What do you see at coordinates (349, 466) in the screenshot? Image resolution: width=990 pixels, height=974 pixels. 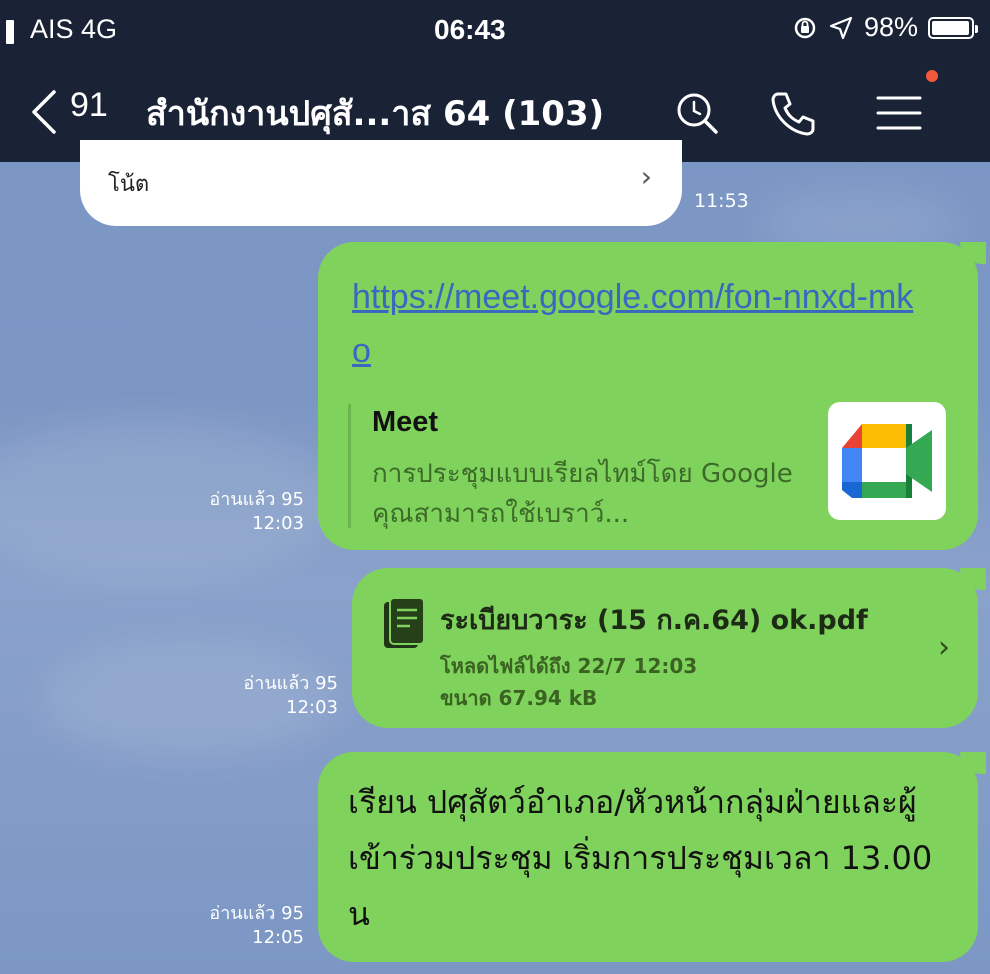 I see `preview-divider` at bounding box center [349, 466].